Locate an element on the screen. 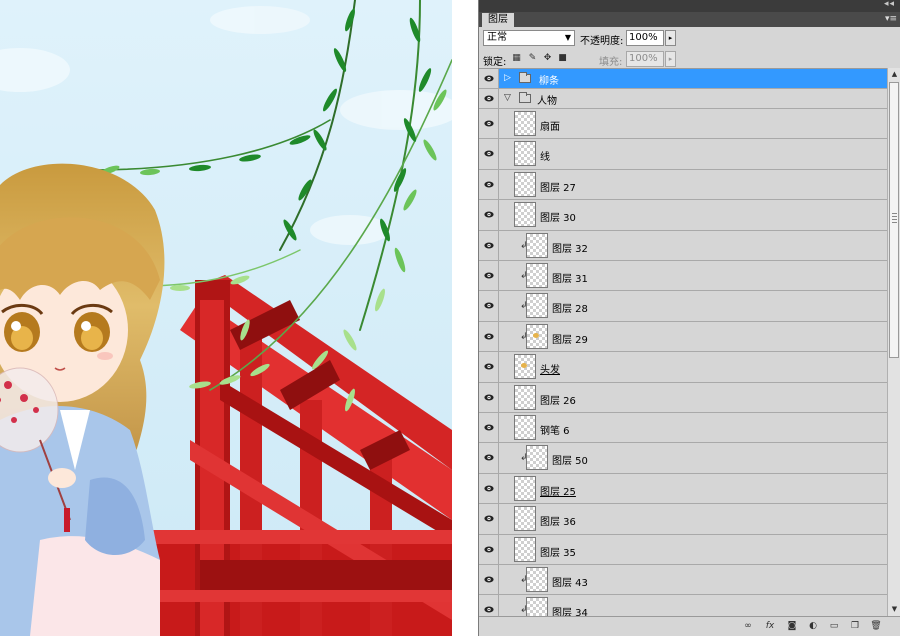 This screenshot has height=636, width=900. layer-name: 图层 26 is located at coordinates (558, 401).